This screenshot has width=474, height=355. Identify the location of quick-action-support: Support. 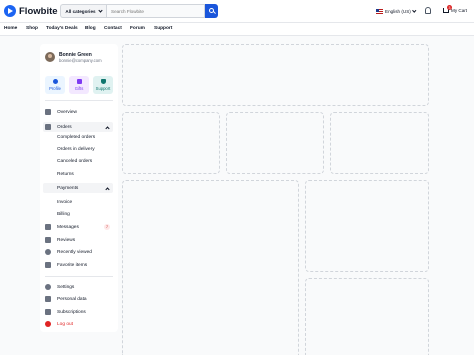
(103, 85).